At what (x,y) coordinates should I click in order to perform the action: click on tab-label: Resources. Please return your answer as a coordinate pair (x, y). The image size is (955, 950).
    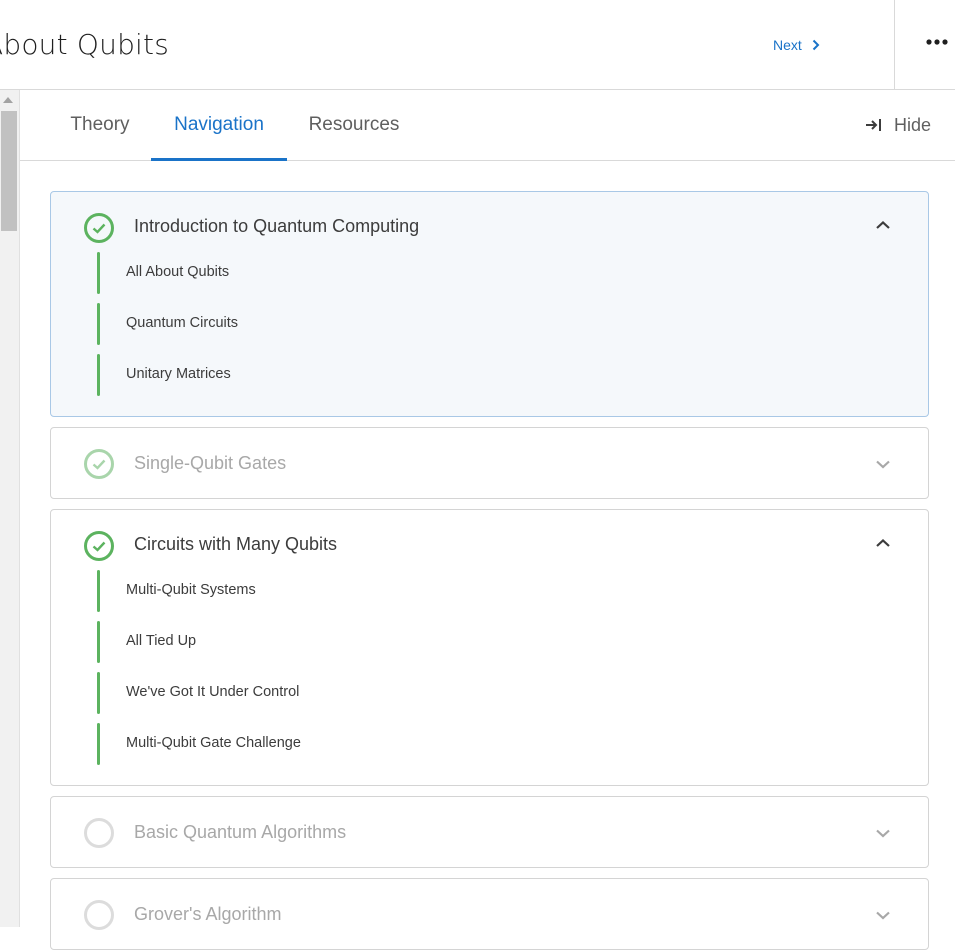
    Looking at the image, I should click on (354, 124).